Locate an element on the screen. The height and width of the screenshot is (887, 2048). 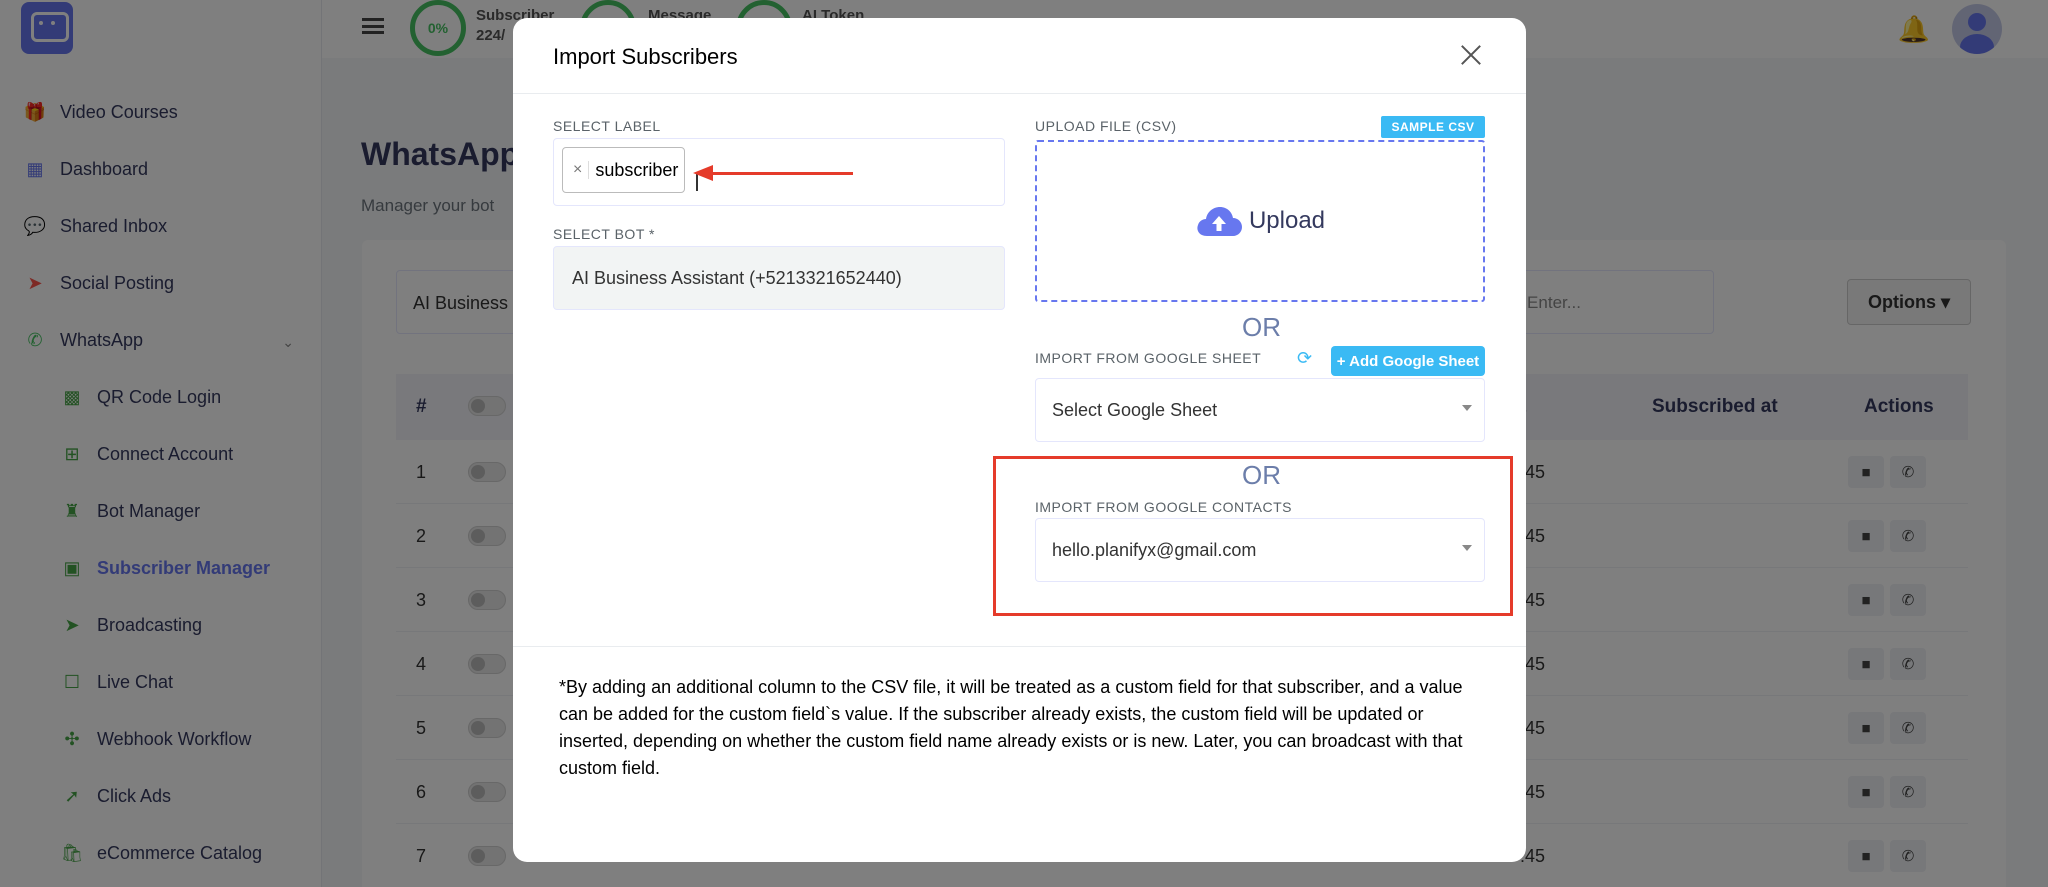
google-contacts-label: IMPORT FROM GOOGLE CONTACTS is located at coordinates (1163, 507).